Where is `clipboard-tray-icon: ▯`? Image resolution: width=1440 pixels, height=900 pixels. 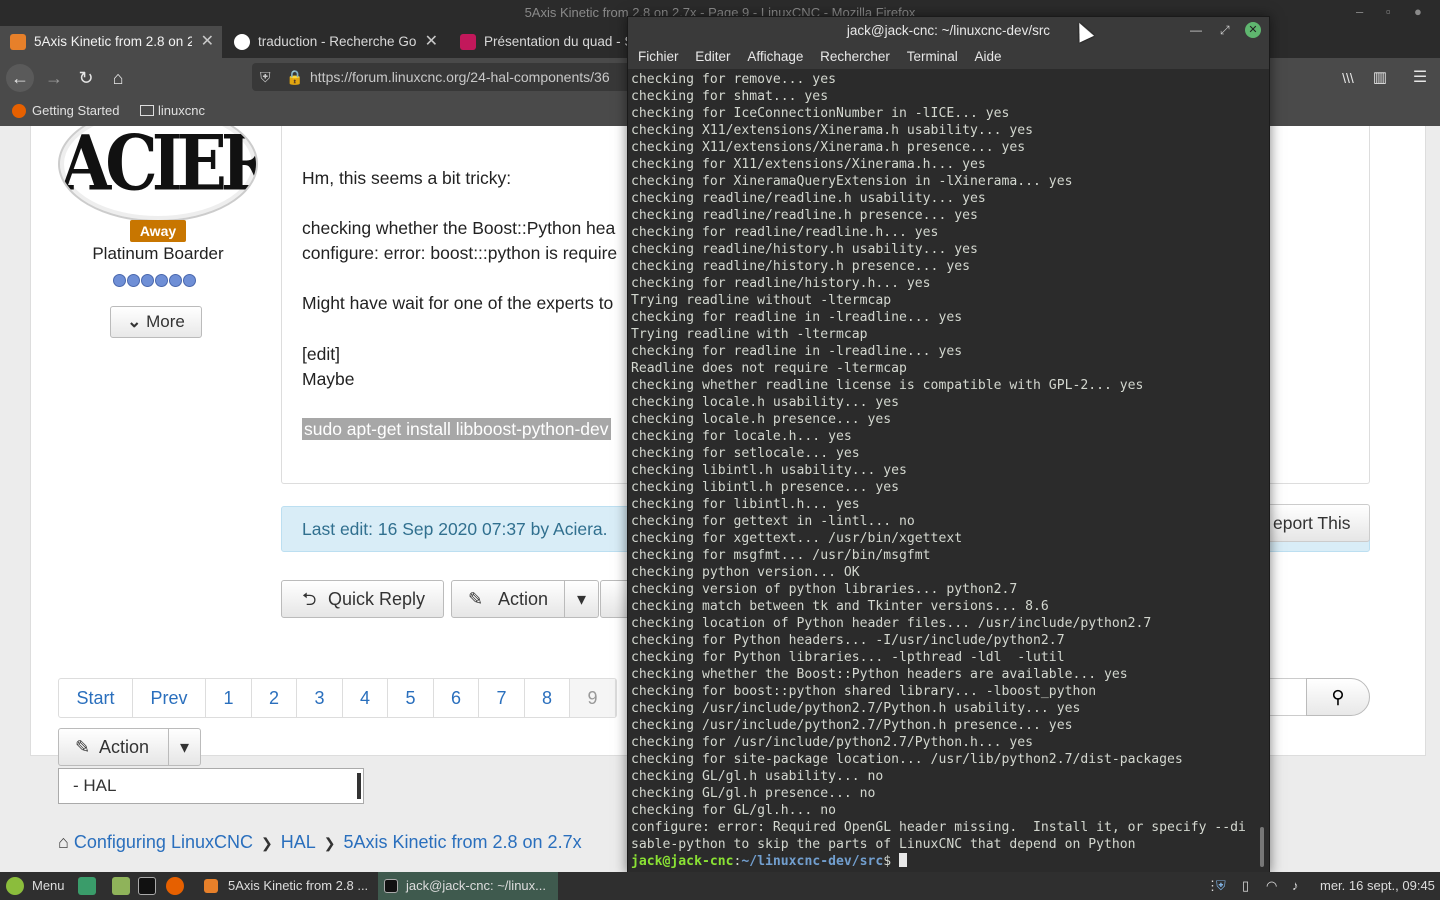 clipboard-tray-icon: ▯ is located at coordinates (1245, 886).